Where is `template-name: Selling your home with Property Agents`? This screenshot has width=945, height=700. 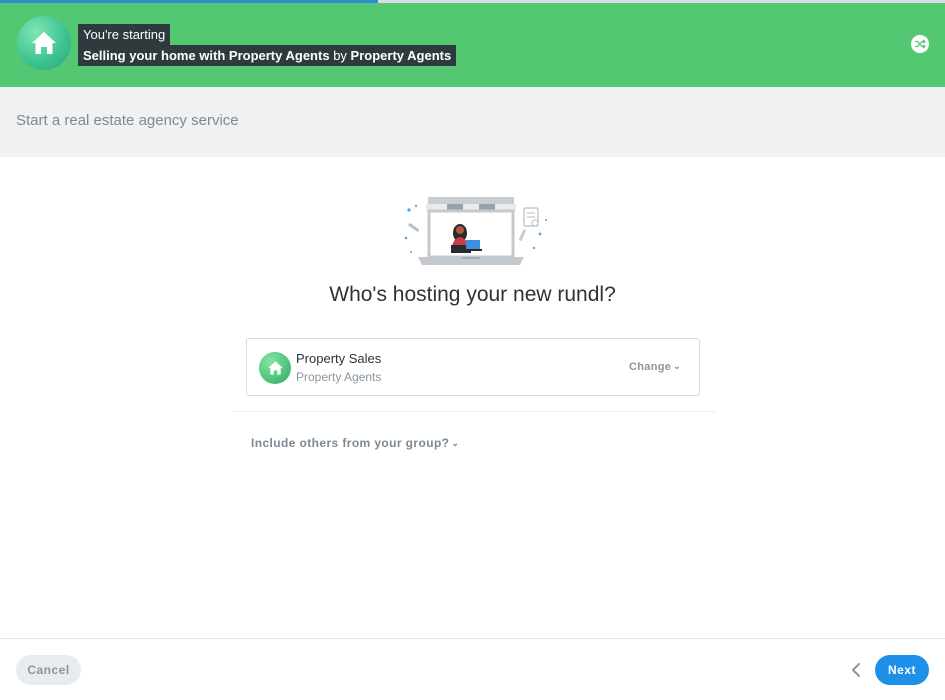 template-name: Selling your home with Property Agents is located at coordinates (206, 55).